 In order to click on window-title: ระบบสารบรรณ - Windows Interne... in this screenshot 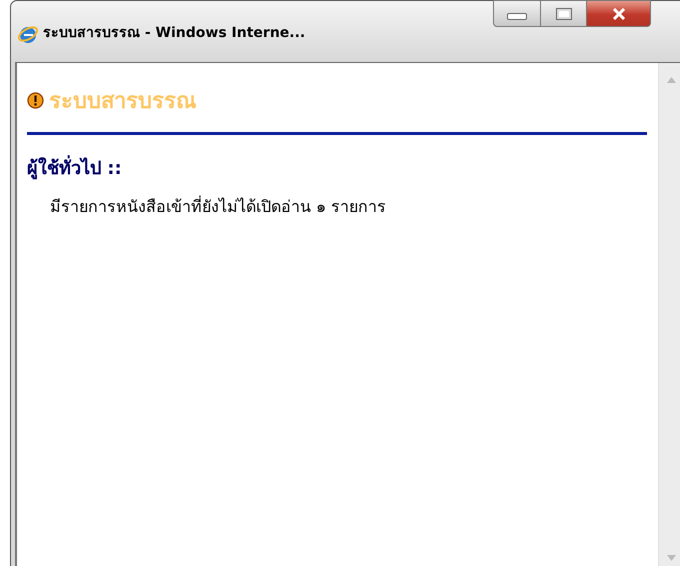, I will do `click(174, 33)`.